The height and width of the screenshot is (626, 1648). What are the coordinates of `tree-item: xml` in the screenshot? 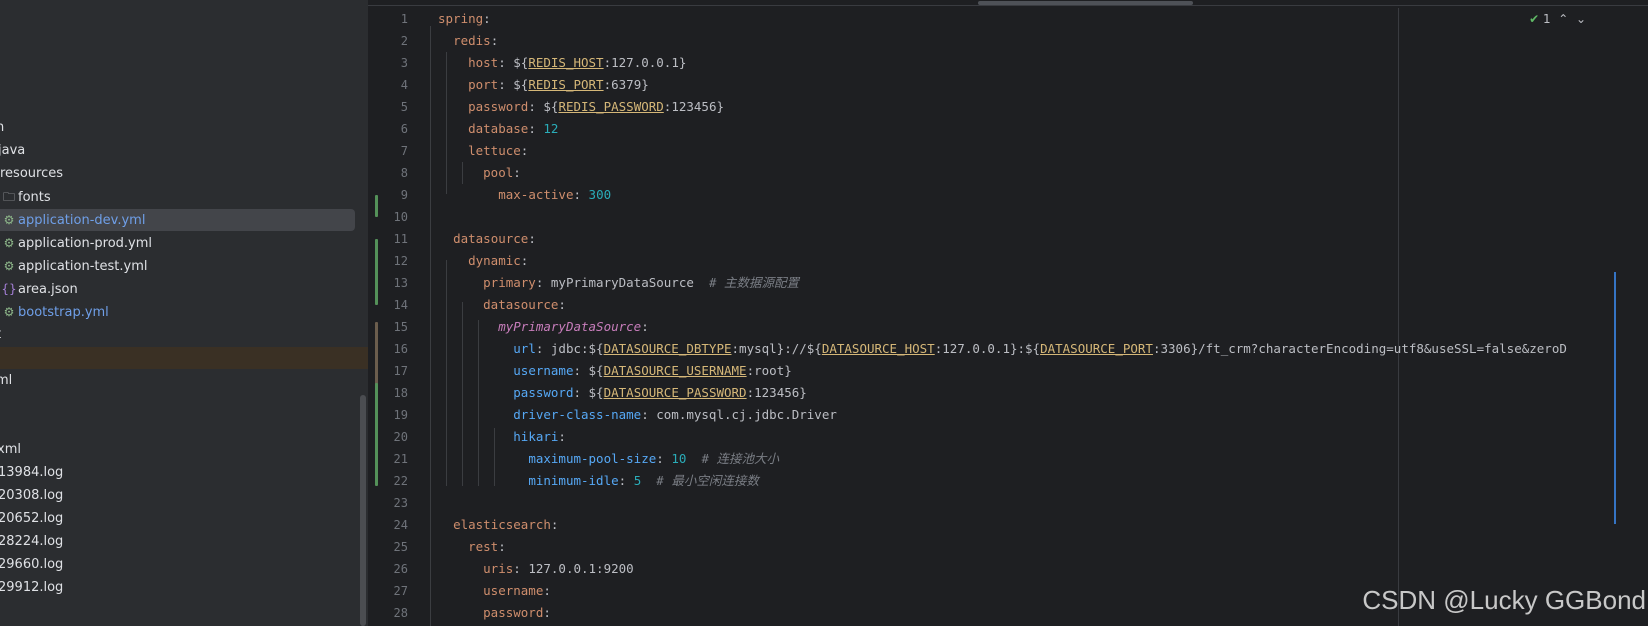 It's located at (10, 450).